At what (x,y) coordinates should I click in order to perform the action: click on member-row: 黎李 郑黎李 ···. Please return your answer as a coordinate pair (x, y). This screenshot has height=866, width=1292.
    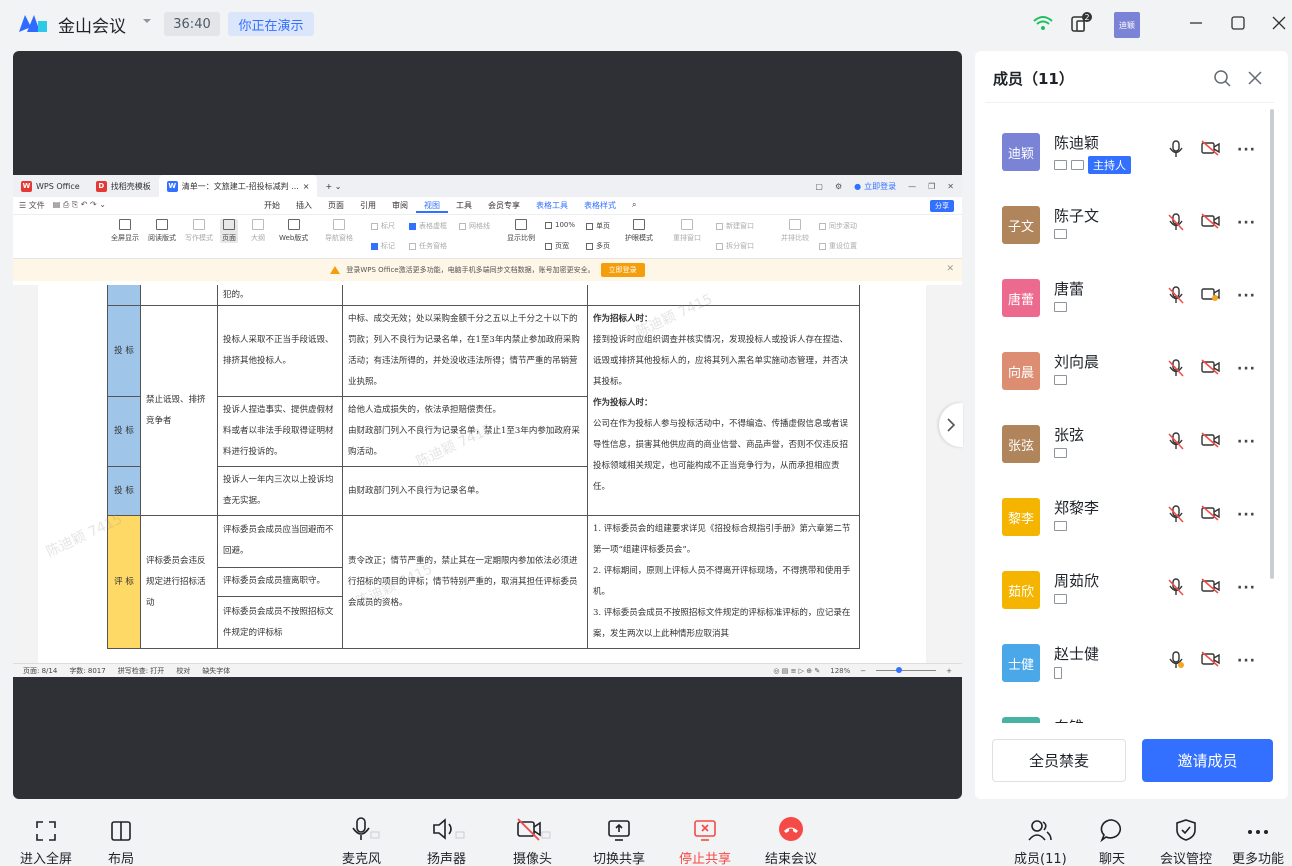
    Looking at the image, I should click on (1125, 512).